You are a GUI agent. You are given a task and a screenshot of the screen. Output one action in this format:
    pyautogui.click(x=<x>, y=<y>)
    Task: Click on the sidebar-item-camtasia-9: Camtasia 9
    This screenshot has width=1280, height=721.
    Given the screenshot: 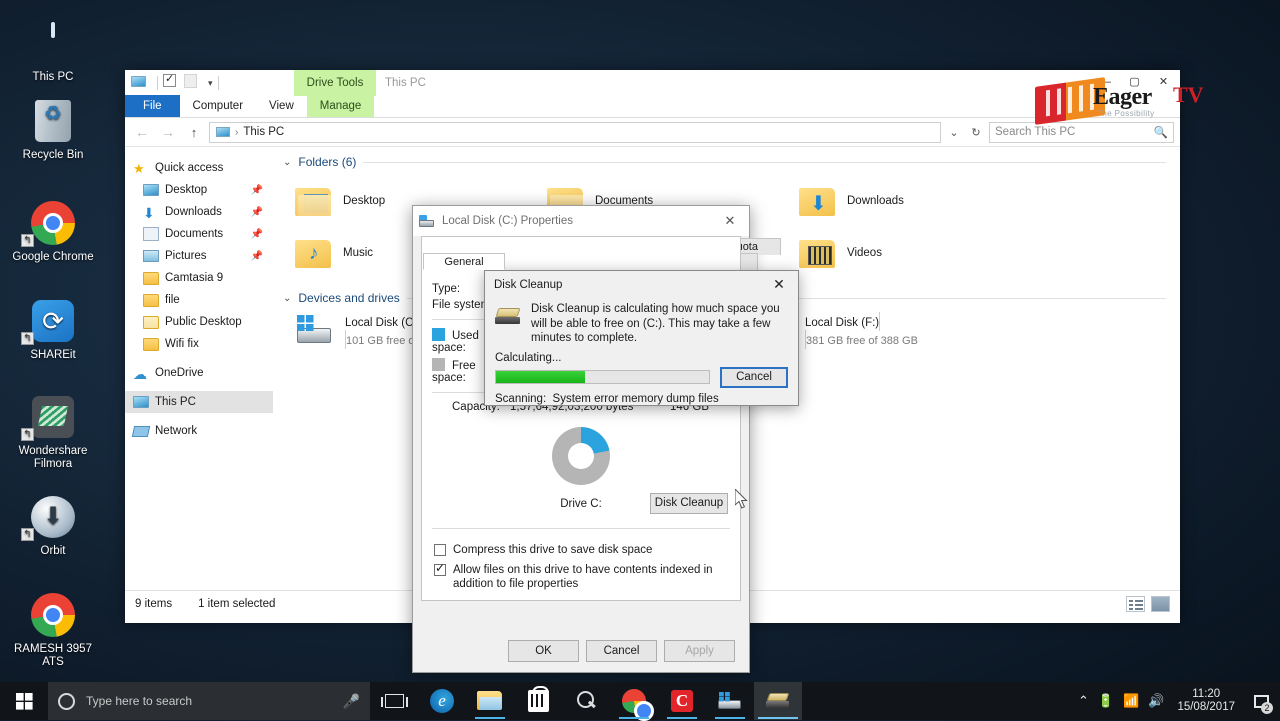 What is the action you would take?
    pyautogui.click(x=199, y=278)
    